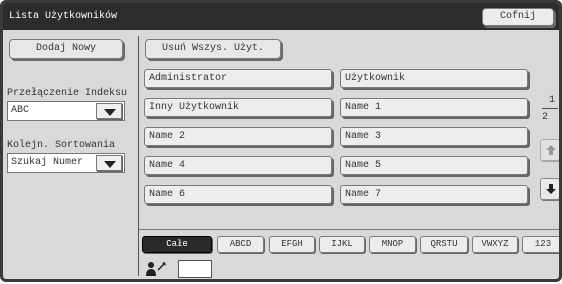 The image size is (562, 284). What do you see at coordinates (434, 136) in the screenshot?
I see `user-item: Name 3` at bounding box center [434, 136].